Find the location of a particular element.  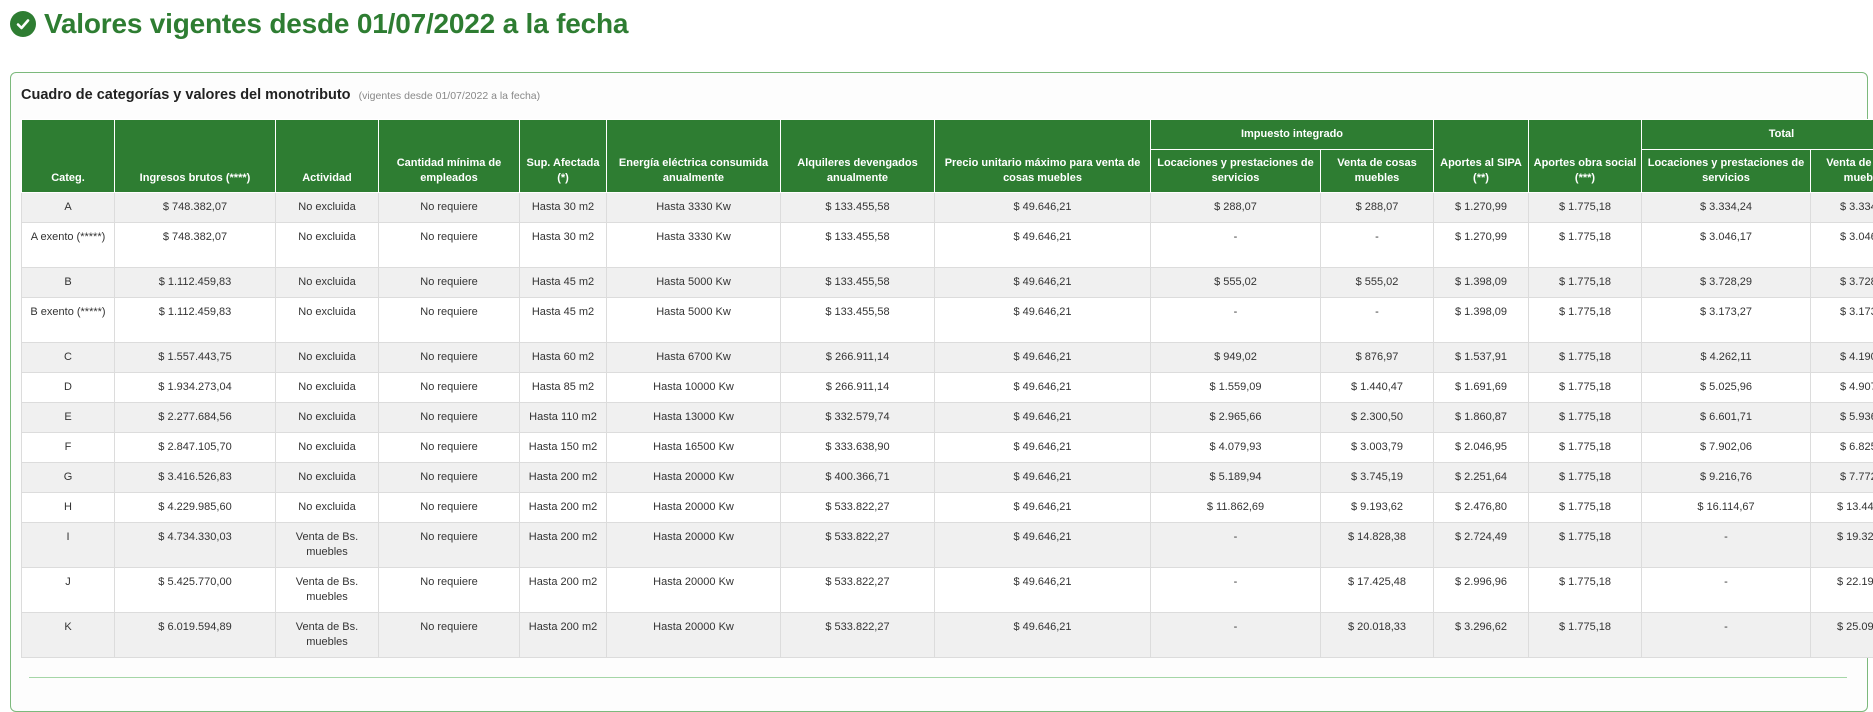

cell-imp-venta: $ 3.745,19 is located at coordinates (1377, 478).